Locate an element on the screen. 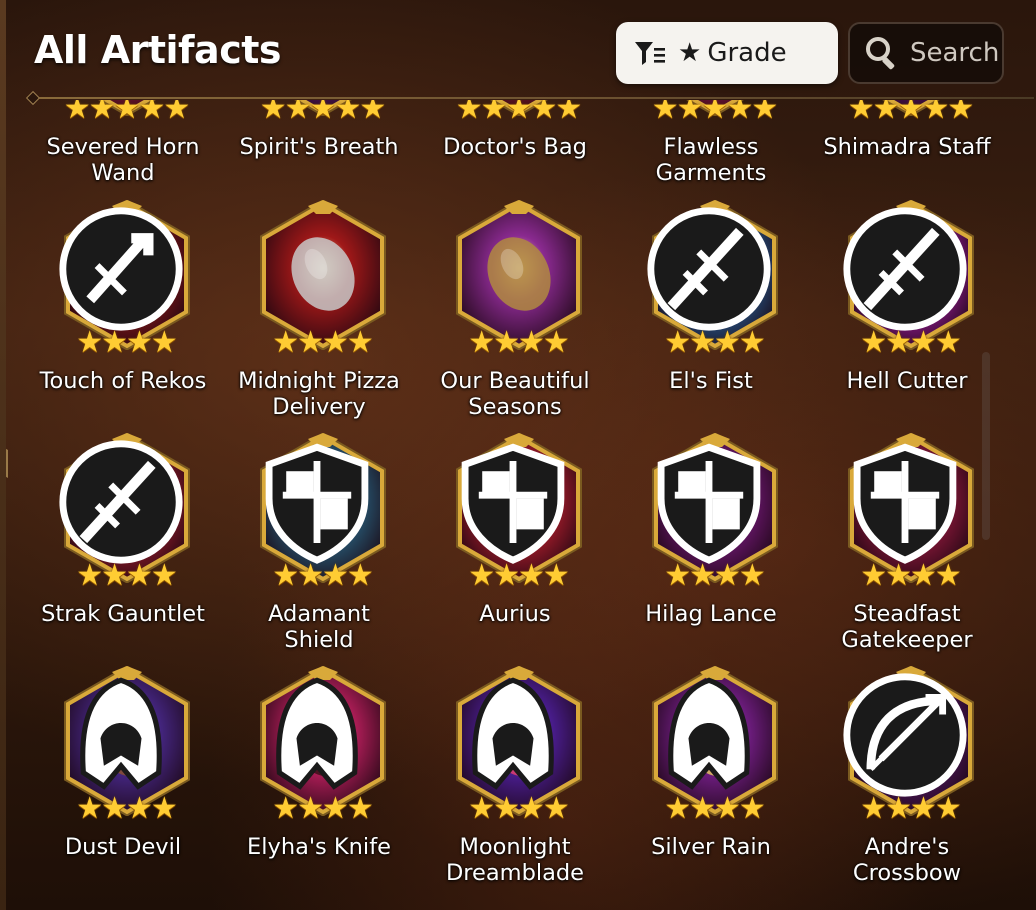  artifact-card-hilag-lance: ★ ★ ★ ★ Hilag Lance is located at coordinates (708, 548).